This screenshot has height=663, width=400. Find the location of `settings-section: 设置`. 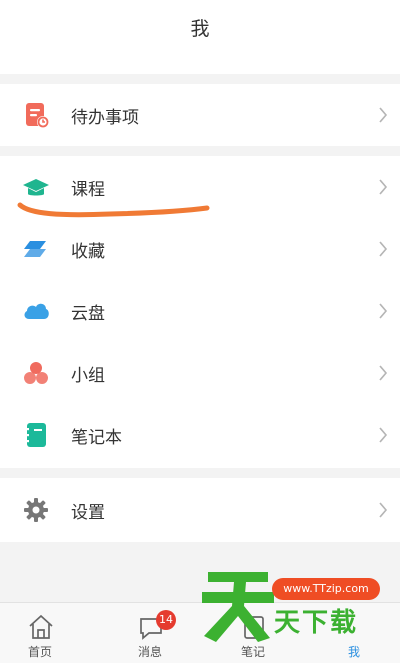

settings-section: 设置 is located at coordinates (200, 510).